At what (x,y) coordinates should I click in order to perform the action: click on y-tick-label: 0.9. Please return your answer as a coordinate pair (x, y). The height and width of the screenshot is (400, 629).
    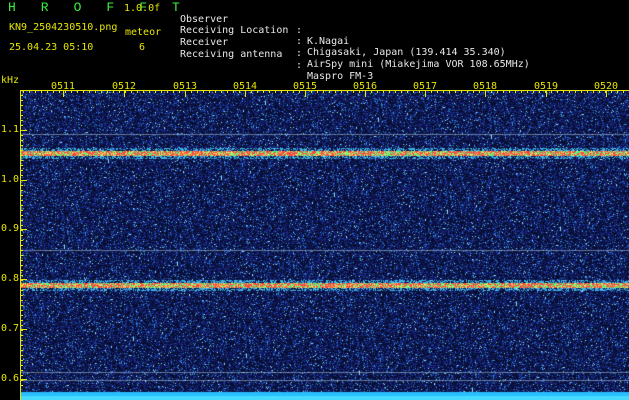
    Looking at the image, I should click on (10, 228).